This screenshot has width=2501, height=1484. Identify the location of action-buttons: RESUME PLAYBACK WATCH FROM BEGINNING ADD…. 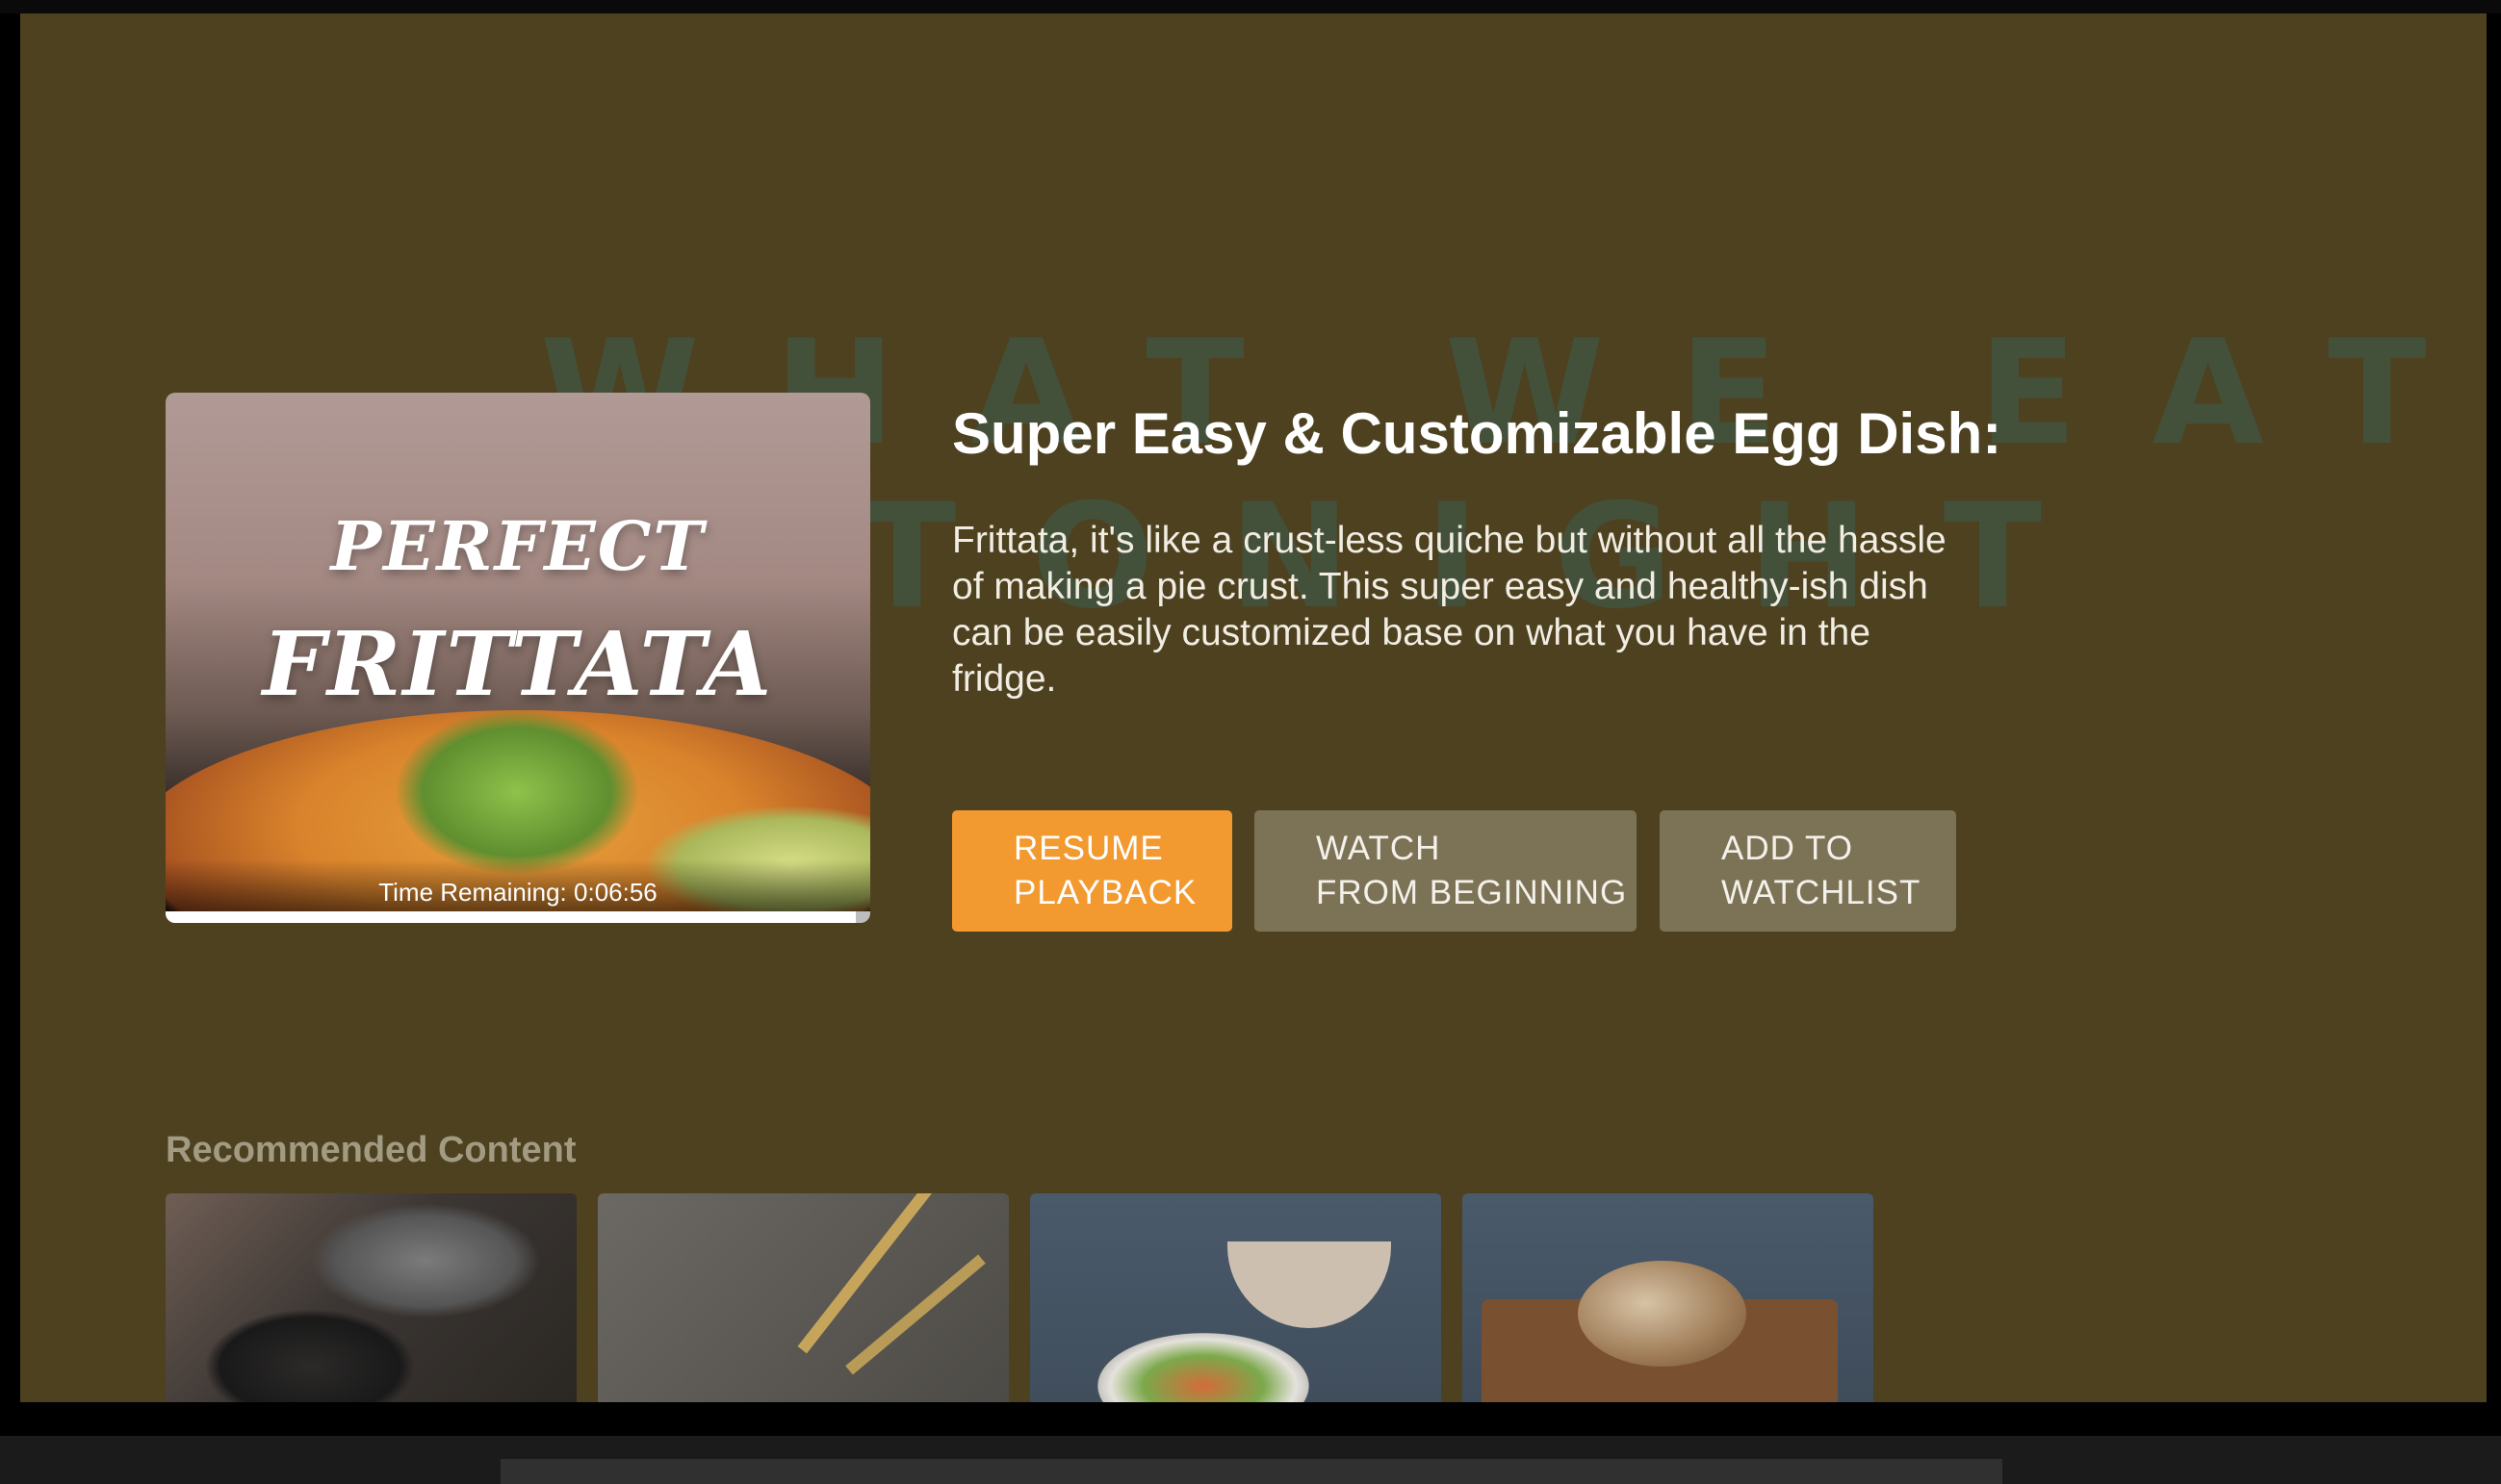
(1454, 871).